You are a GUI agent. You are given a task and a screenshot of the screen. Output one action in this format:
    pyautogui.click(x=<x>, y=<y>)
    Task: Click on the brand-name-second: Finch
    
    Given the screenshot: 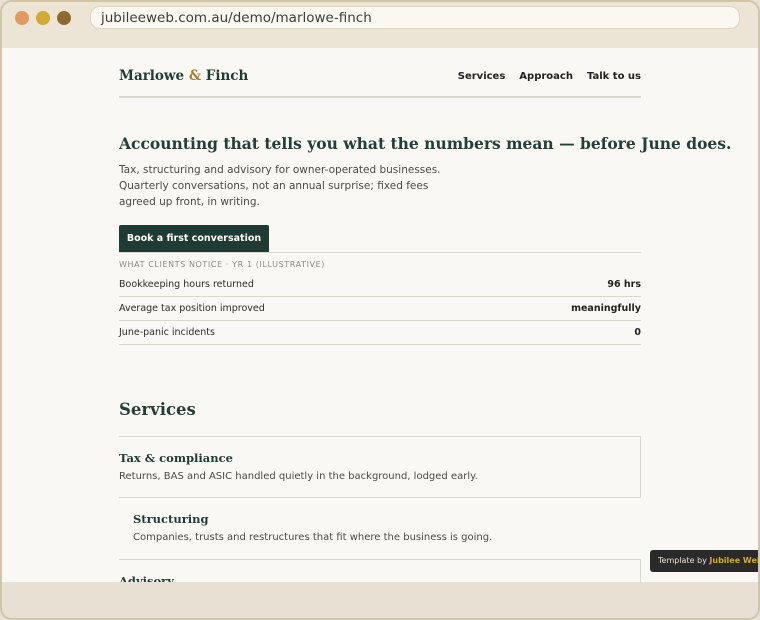 What is the action you would take?
    pyautogui.click(x=227, y=76)
    